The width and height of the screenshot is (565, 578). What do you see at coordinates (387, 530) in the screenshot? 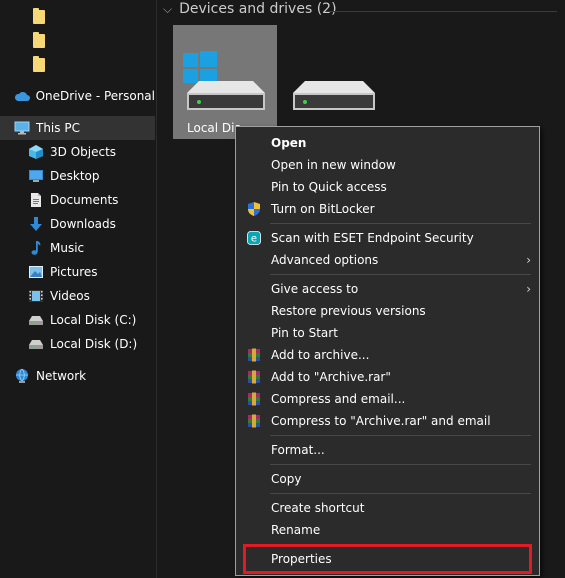
I see `menu-item-rename: Rename` at bounding box center [387, 530].